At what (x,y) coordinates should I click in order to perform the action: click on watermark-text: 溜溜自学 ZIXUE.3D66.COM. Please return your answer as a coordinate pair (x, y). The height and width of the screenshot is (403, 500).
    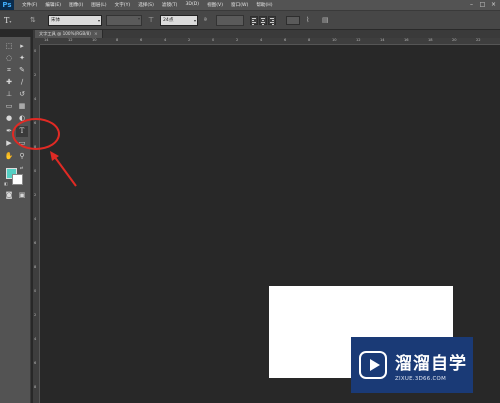
    Looking at the image, I should click on (431, 365).